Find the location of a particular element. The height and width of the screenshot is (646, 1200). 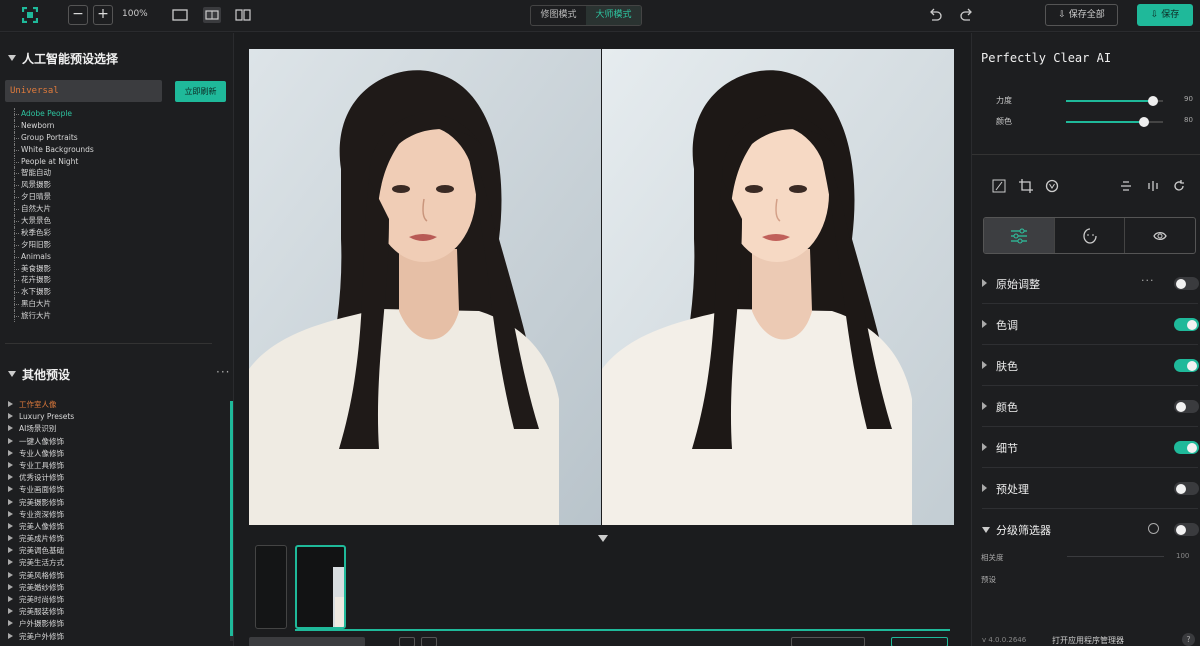

single-view-icon is located at coordinates (180, 15).